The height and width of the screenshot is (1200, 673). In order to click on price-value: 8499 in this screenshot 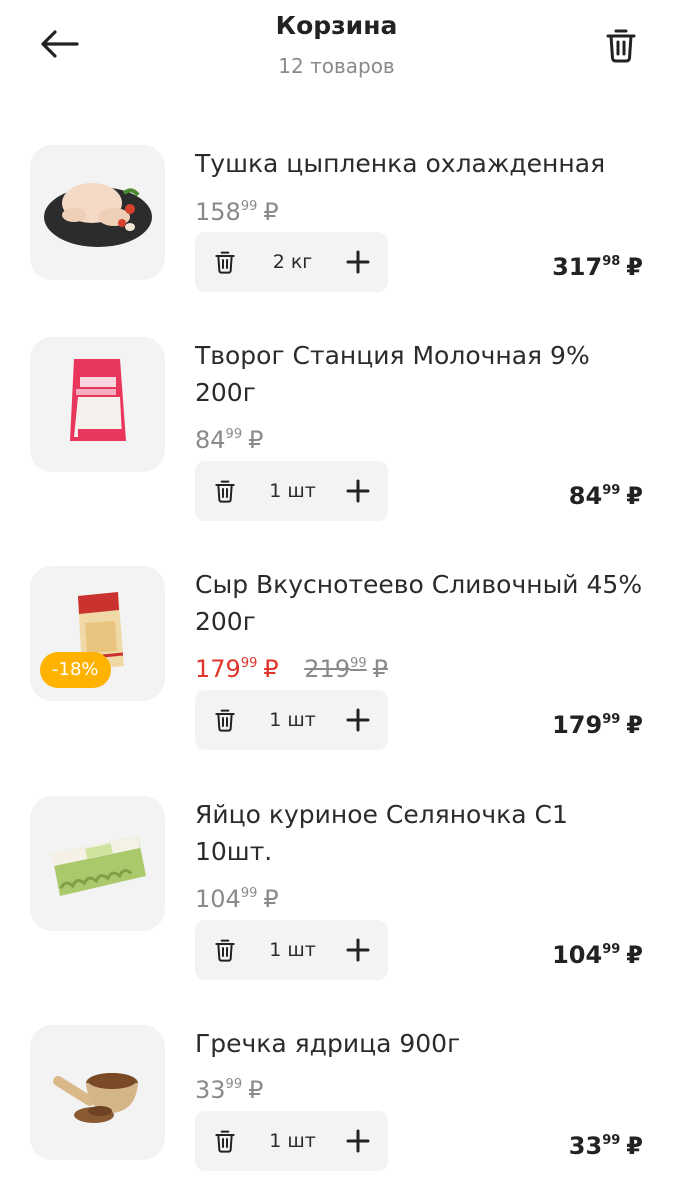, I will do `click(219, 440)`.